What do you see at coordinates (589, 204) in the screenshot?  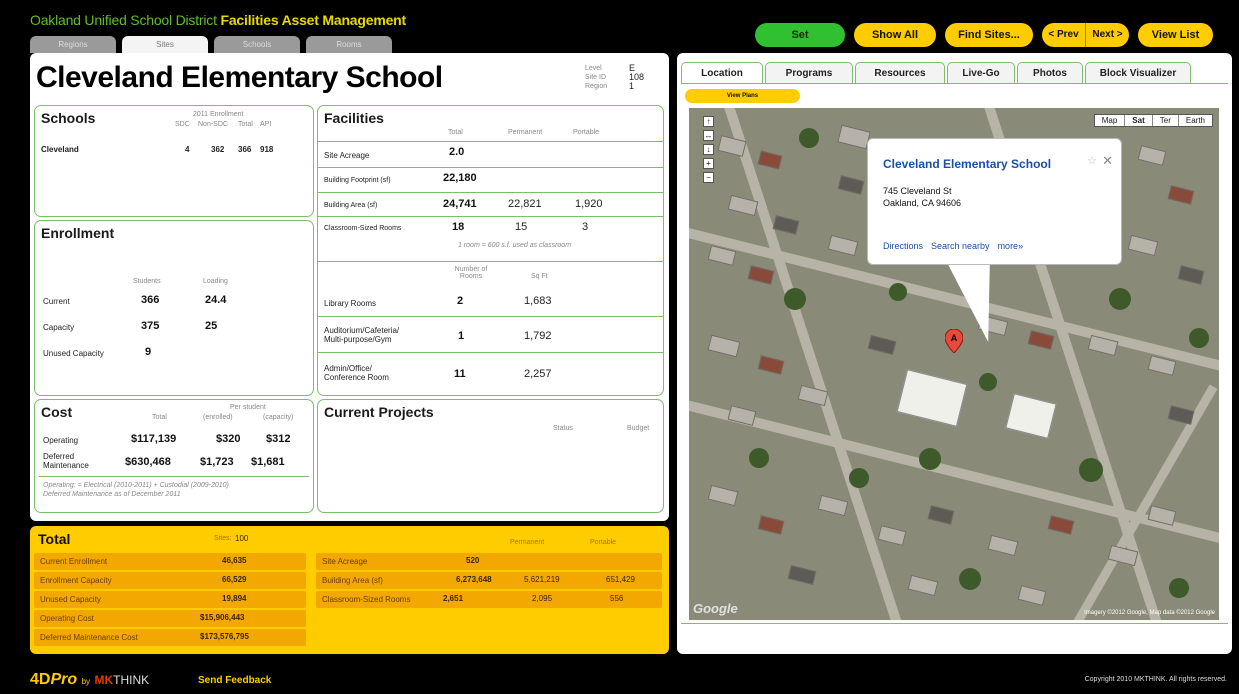 I see `fac-area-portable: 1,920` at bounding box center [589, 204].